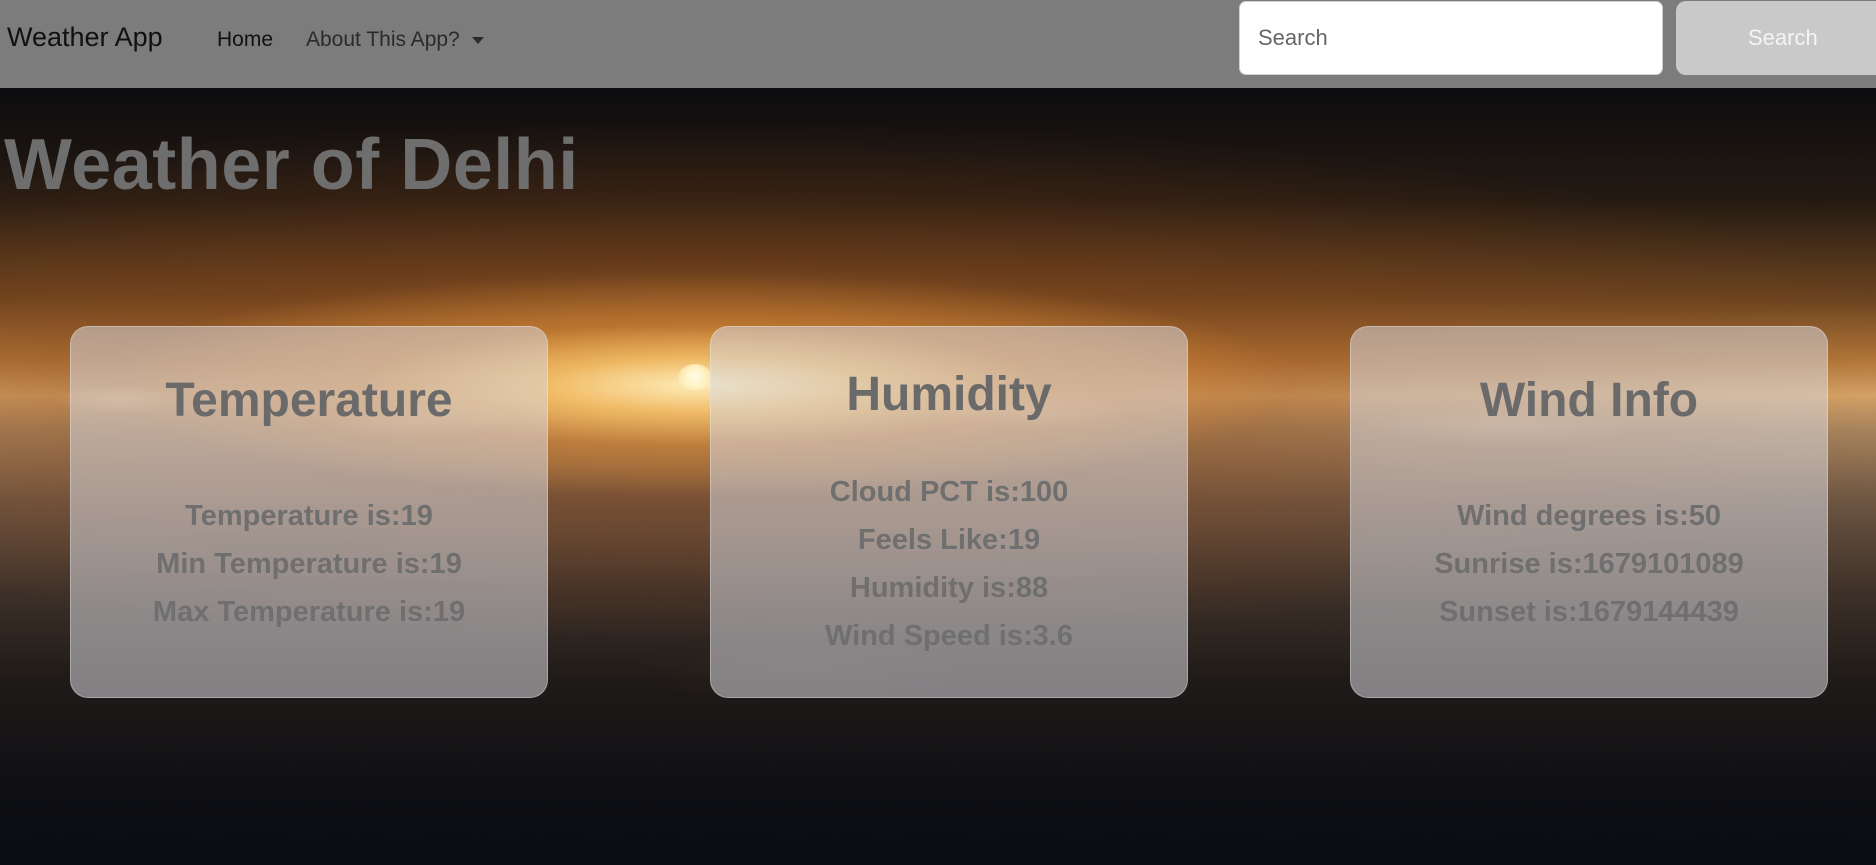 This screenshot has height=865, width=1876. Describe the element at coordinates (949, 492) in the screenshot. I see `cloud-pct-value: Cloud PCT is:100` at that location.